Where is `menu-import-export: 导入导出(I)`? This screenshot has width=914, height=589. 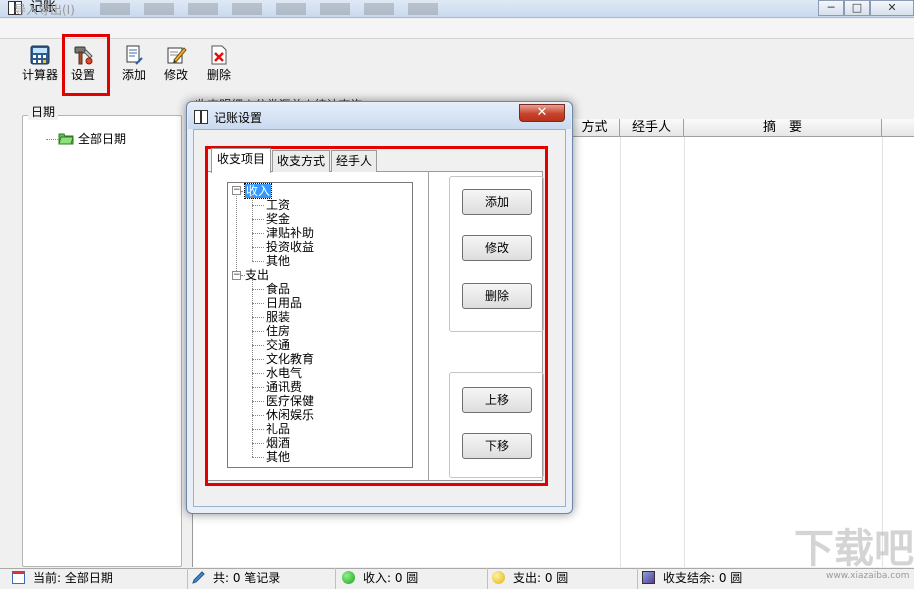 menu-import-export: 导入导出(I) is located at coordinates (44, 10).